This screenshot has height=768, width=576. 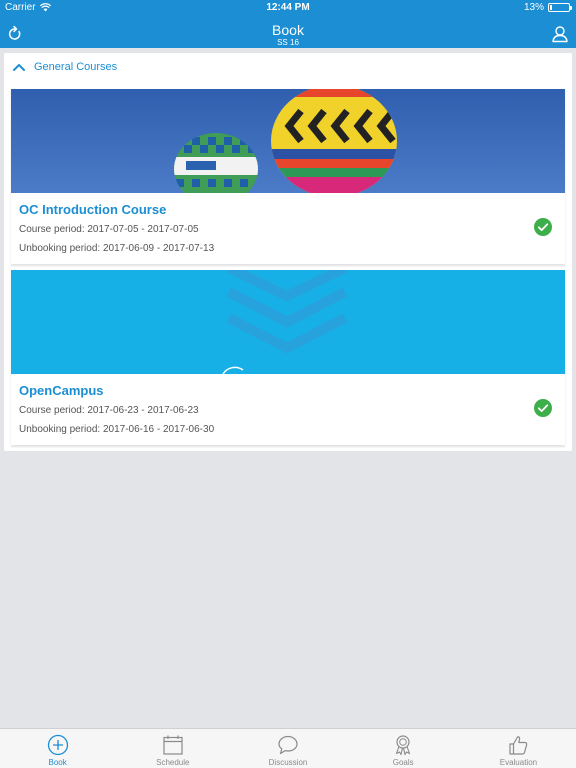 I want to click on tab-schedule: Schedule, so click(x=172, y=748).